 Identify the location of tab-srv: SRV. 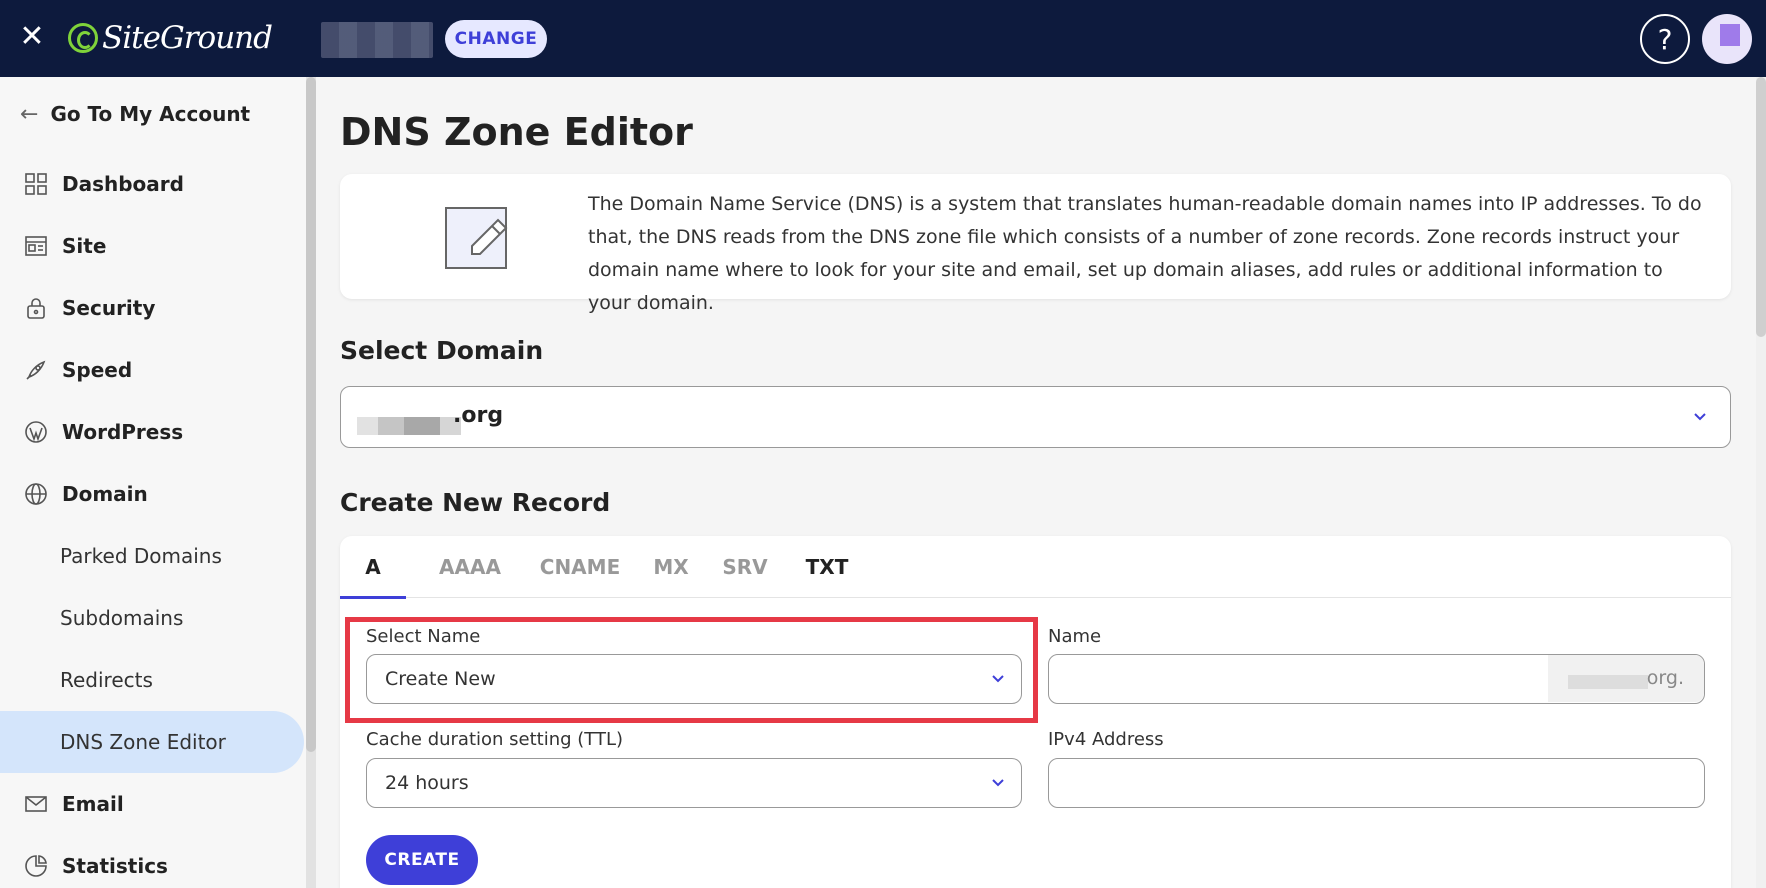
(745, 567).